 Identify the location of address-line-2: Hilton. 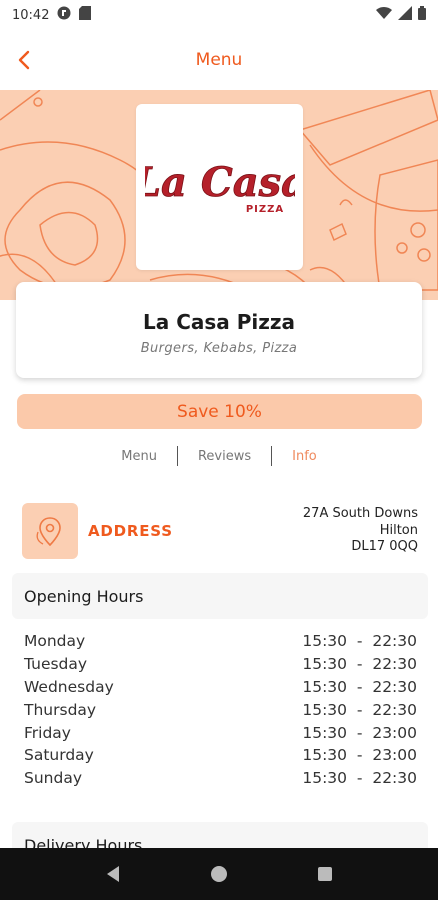
(398, 530).